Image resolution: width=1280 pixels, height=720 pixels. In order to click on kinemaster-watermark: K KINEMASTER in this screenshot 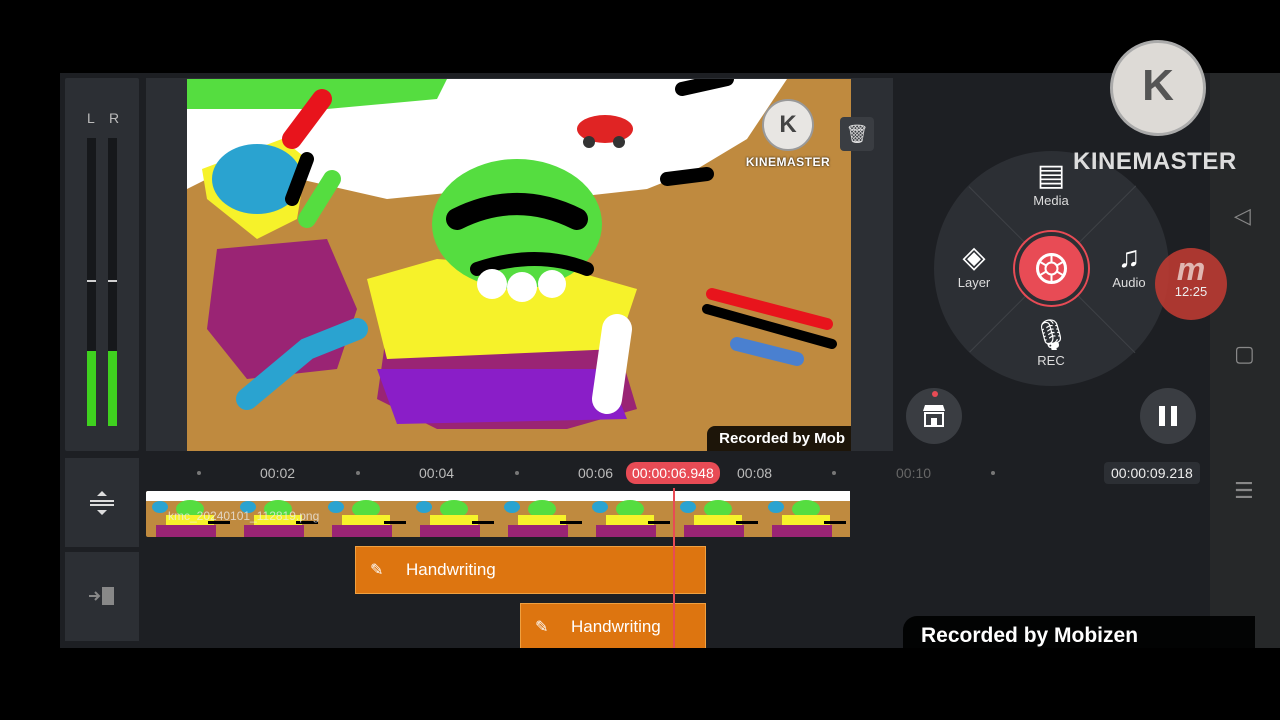, I will do `click(788, 134)`.